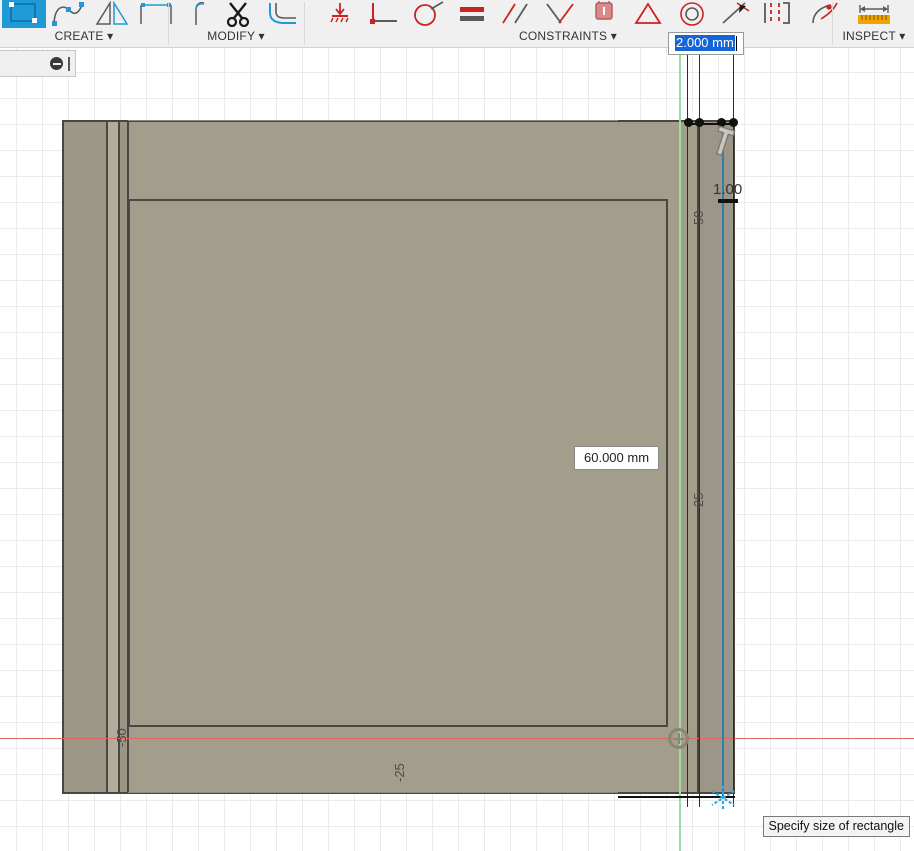 This screenshot has height=851, width=914. Describe the element at coordinates (68, 14) in the screenshot. I see `spline-tool-icon` at that location.